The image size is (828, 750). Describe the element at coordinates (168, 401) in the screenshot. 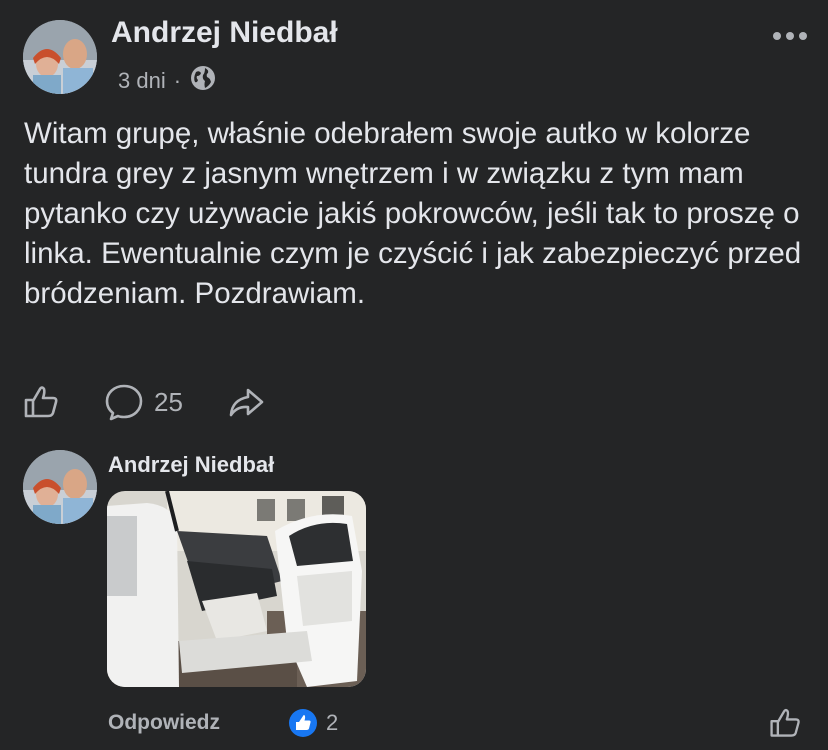

I see `comment-count: 25` at that location.